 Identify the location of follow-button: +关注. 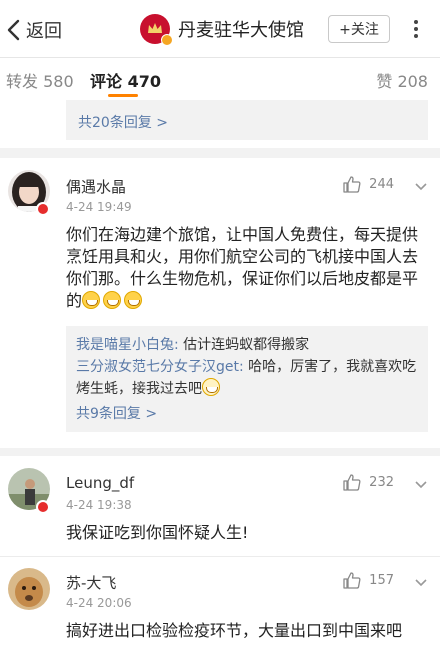
(359, 29).